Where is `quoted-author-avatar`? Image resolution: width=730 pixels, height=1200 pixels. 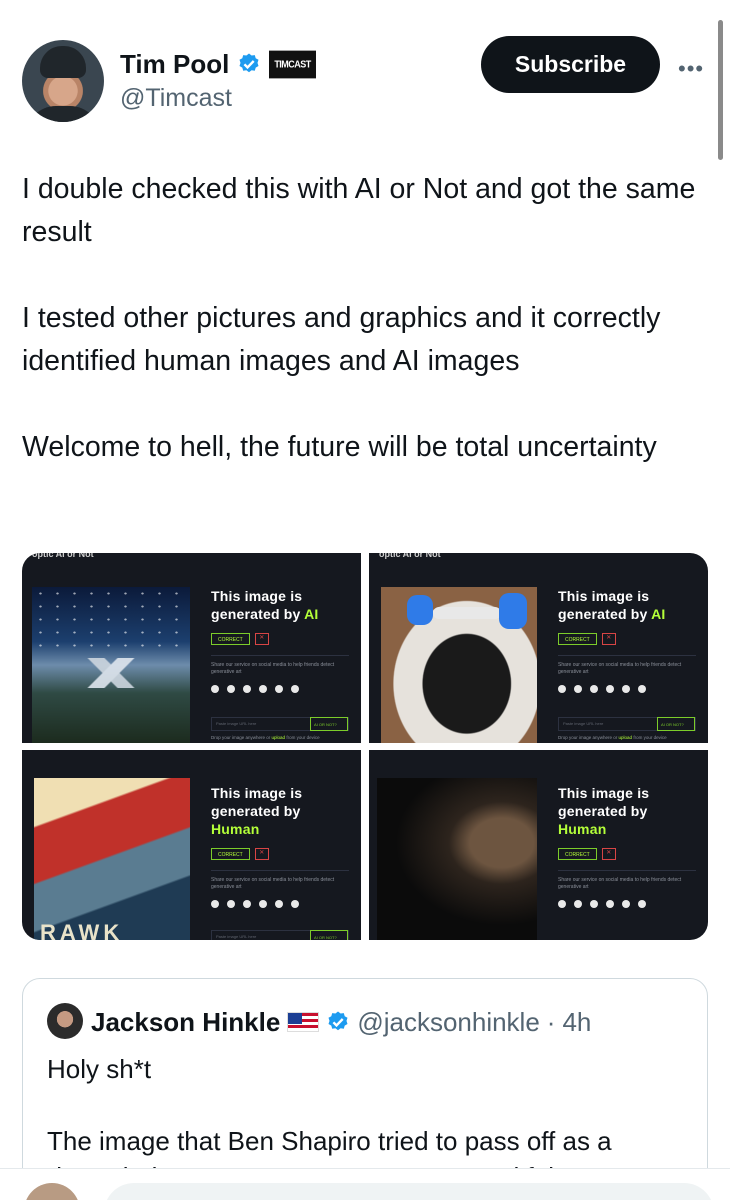 quoted-author-avatar is located at coordinates (65, 1021).